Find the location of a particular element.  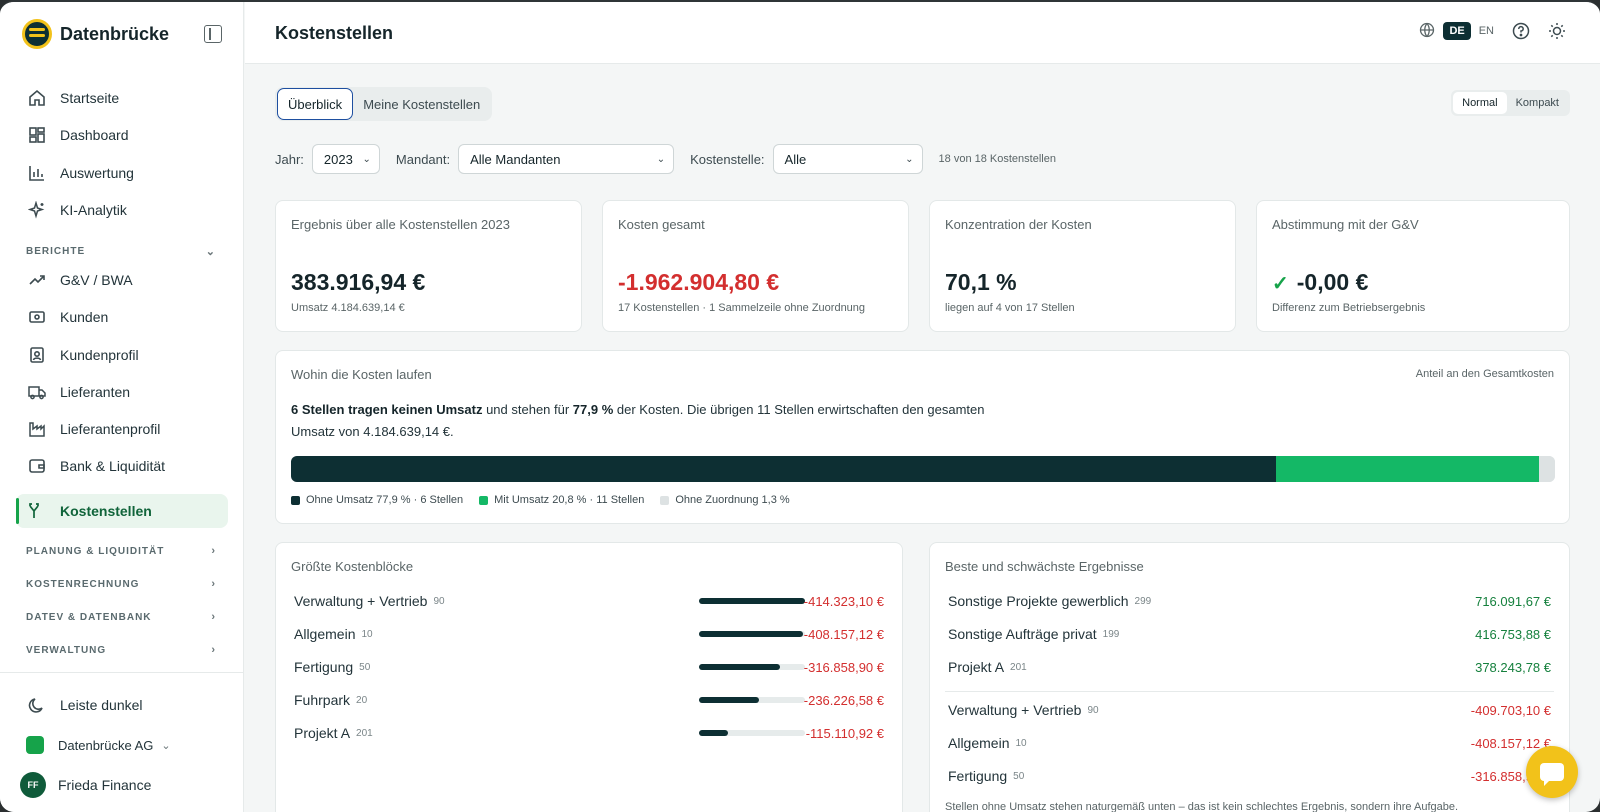

collapse-sidebar-icon is located at coordinates (213, 34).